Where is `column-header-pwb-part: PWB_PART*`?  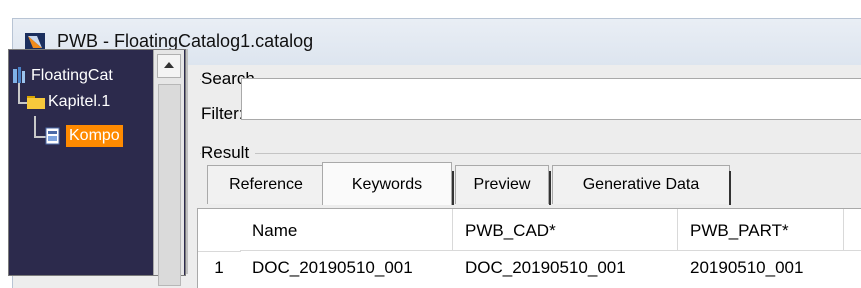 column-header-pwb-part: PWB_PART* is located at coordinates (761, 230).